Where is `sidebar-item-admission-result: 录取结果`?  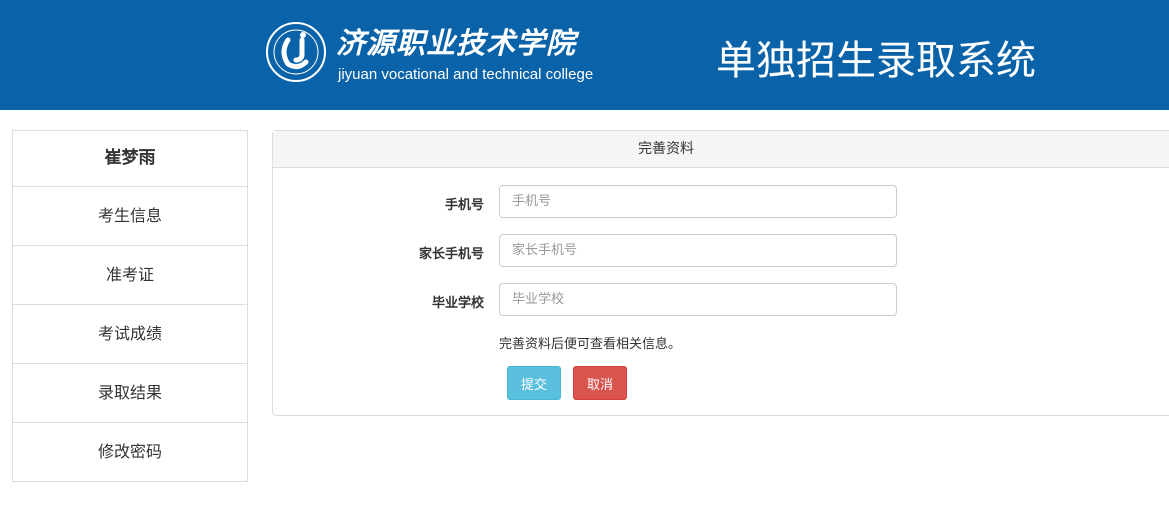 sidebar-item-admission-result: 录取结果 is located at coordinates (130, 393).